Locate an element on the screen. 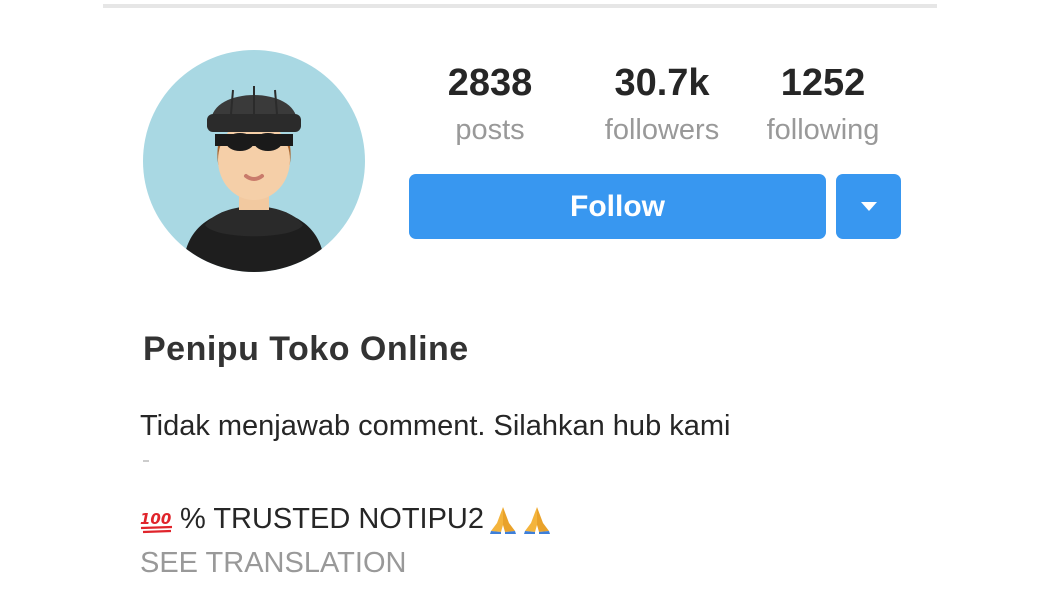 This screenshot has width=1040, height=600. svg-text: 100 is located at coordinates (155, 519).